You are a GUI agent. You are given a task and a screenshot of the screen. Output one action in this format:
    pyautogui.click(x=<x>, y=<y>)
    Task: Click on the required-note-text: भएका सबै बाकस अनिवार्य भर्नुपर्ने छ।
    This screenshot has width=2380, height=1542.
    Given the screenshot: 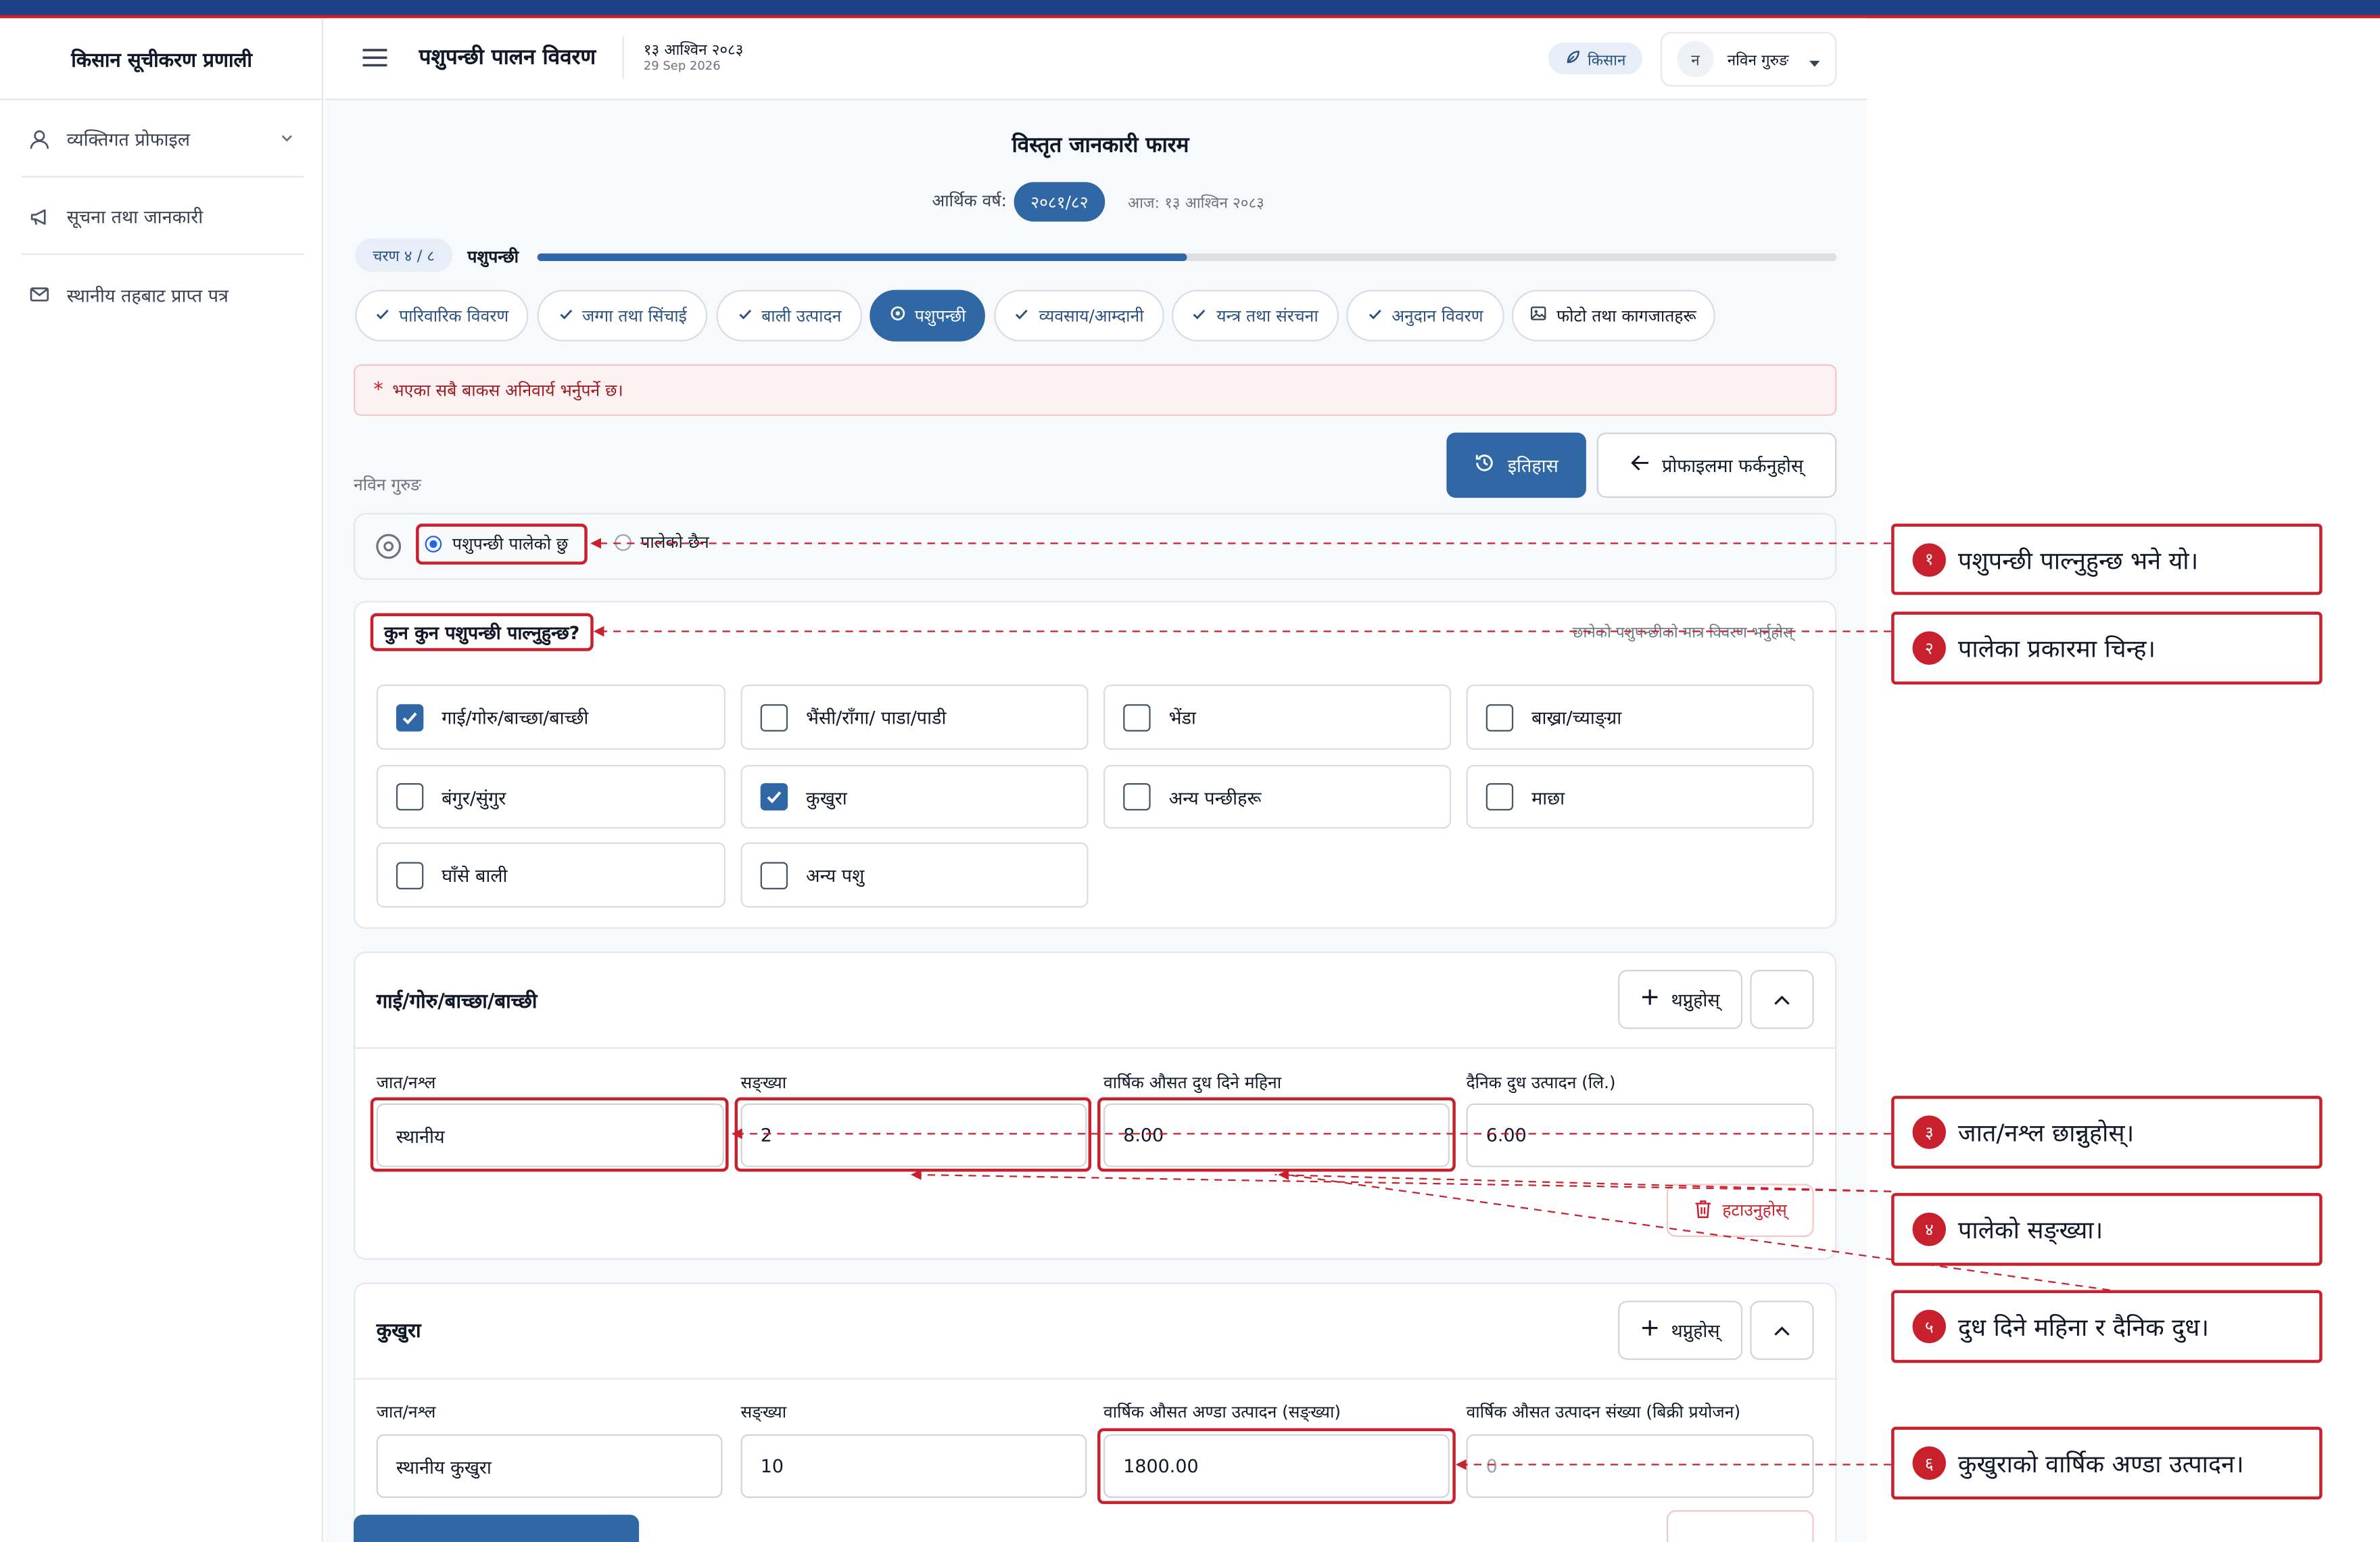 What is the action you would take?
    pyautogui.click(x=508, y=390)
    